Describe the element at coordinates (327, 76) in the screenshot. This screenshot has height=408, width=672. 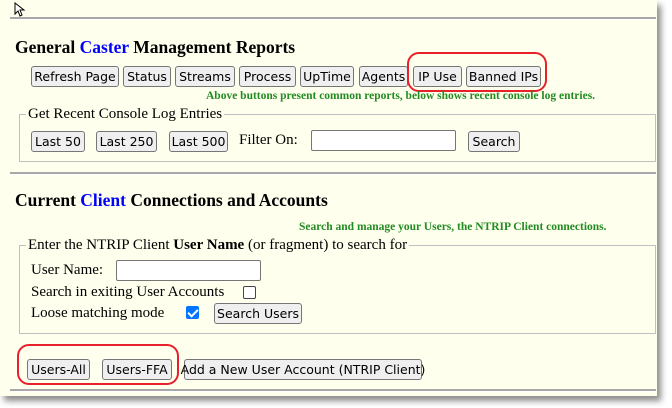
I see `uptime-button: UpTime` at that location.